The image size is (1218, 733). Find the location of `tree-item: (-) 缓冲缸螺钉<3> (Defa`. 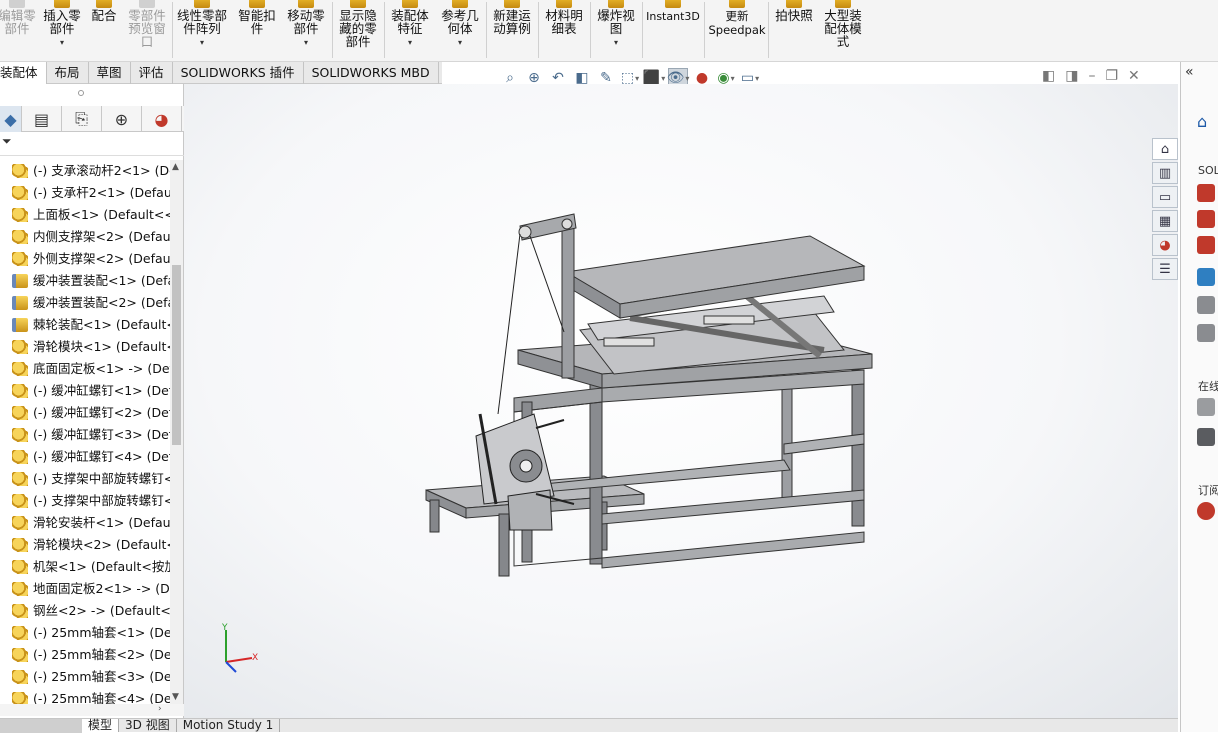

tree-item: (-) 缓冲缸螺钉<3> (Defa is located at coordinates (85, 435).